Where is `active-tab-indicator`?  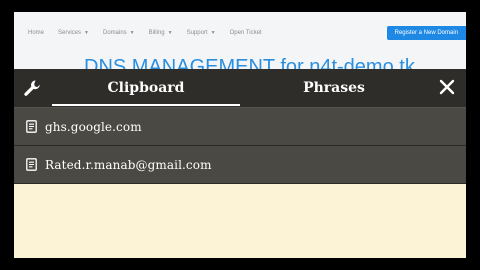 active-tab-indicator is located at coordinates (146, 105).